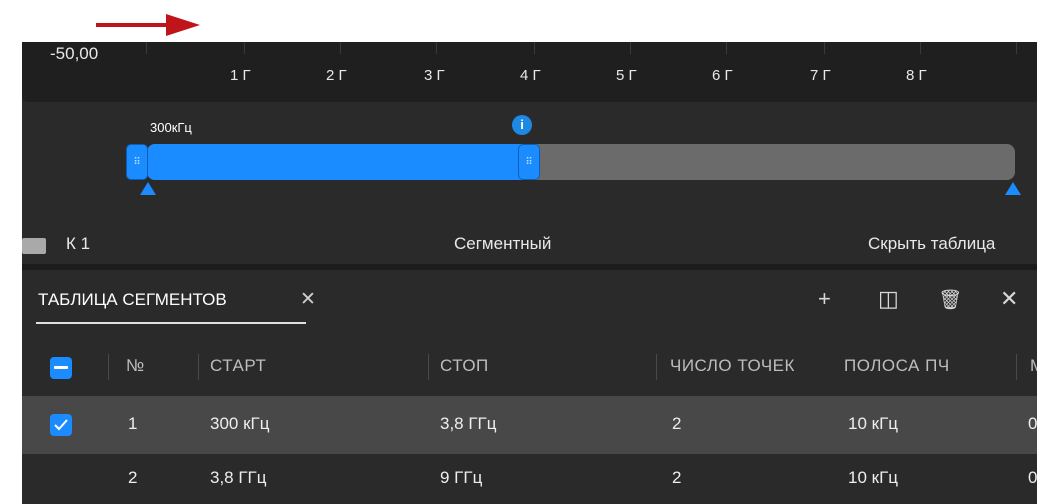 This screenshot has width=1037, height=504. I want to click on cell-stop: 3,8 ГГц, so click(468, 424).